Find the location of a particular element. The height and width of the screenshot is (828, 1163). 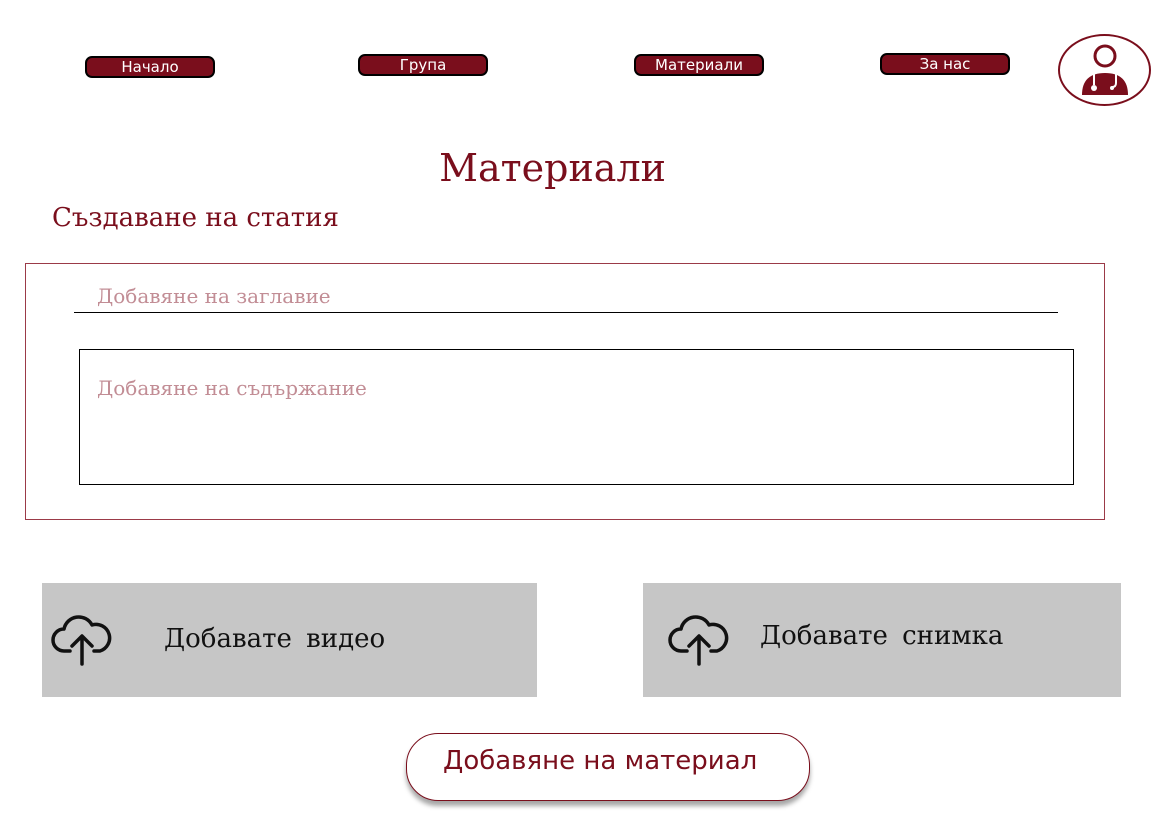

add-material-button: Добавяне на материал is located at coordinates (608, 767).